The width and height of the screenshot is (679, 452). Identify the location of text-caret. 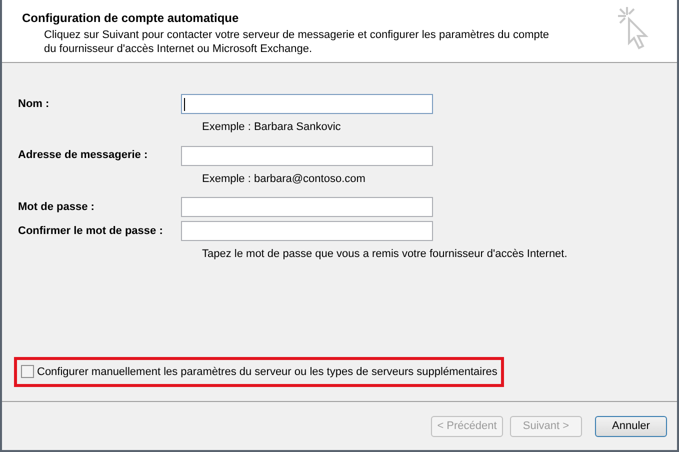
(184, 104).